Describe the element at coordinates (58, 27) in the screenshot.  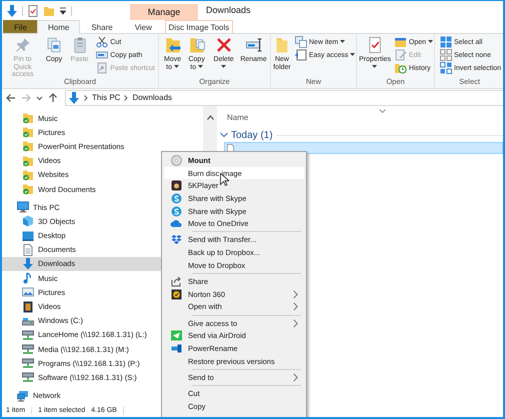
I see `ribbon-tab: Home` at that location.